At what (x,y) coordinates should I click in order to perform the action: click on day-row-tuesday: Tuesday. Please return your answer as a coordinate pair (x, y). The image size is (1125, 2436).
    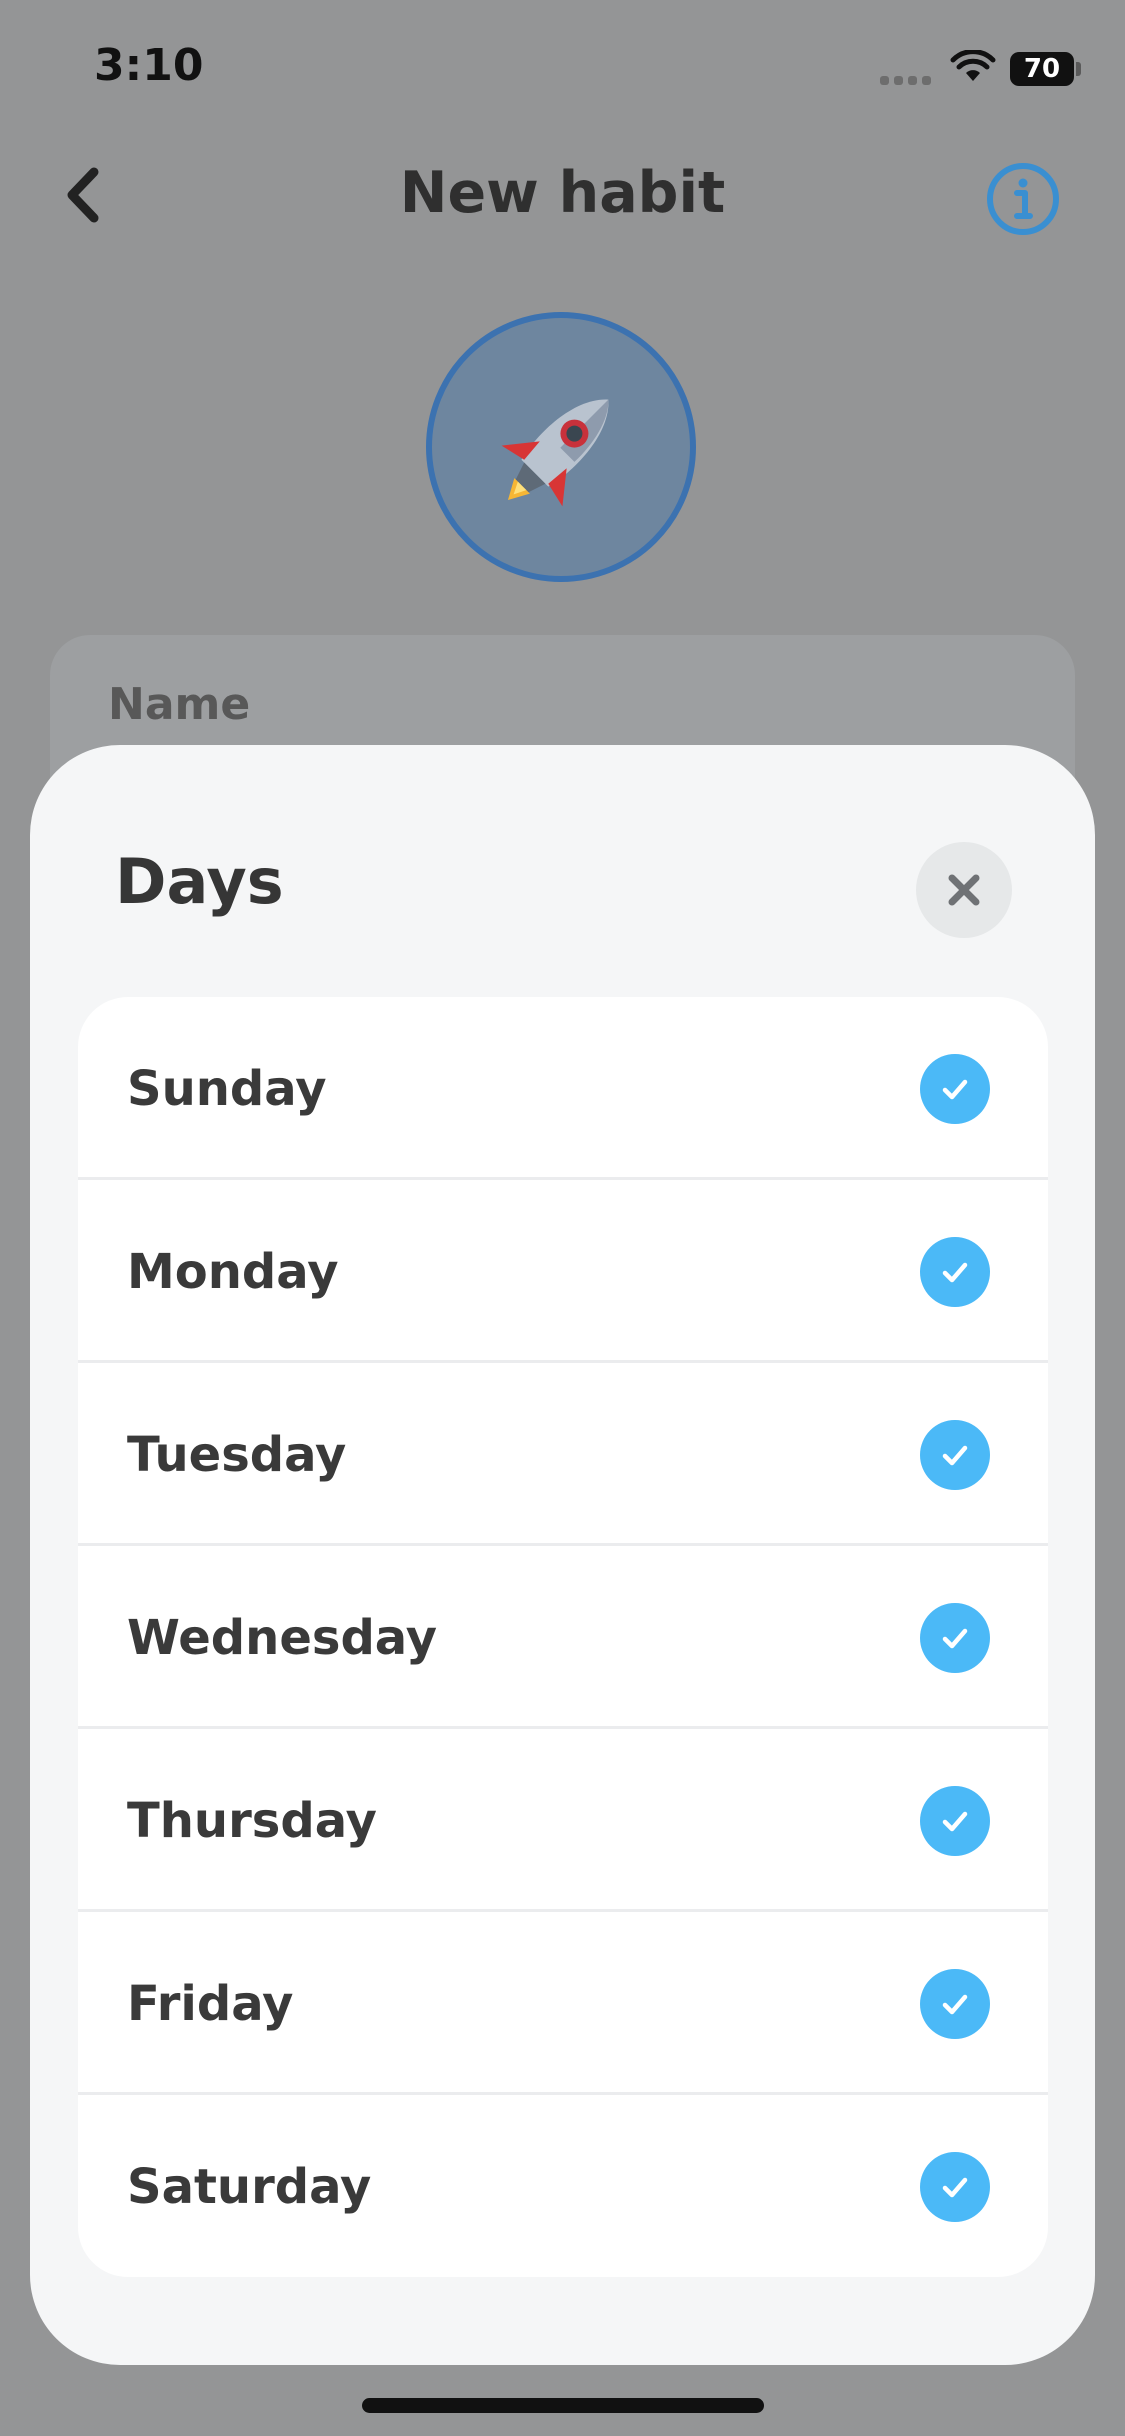
    Looking at the image, I should click on (563, 1454).